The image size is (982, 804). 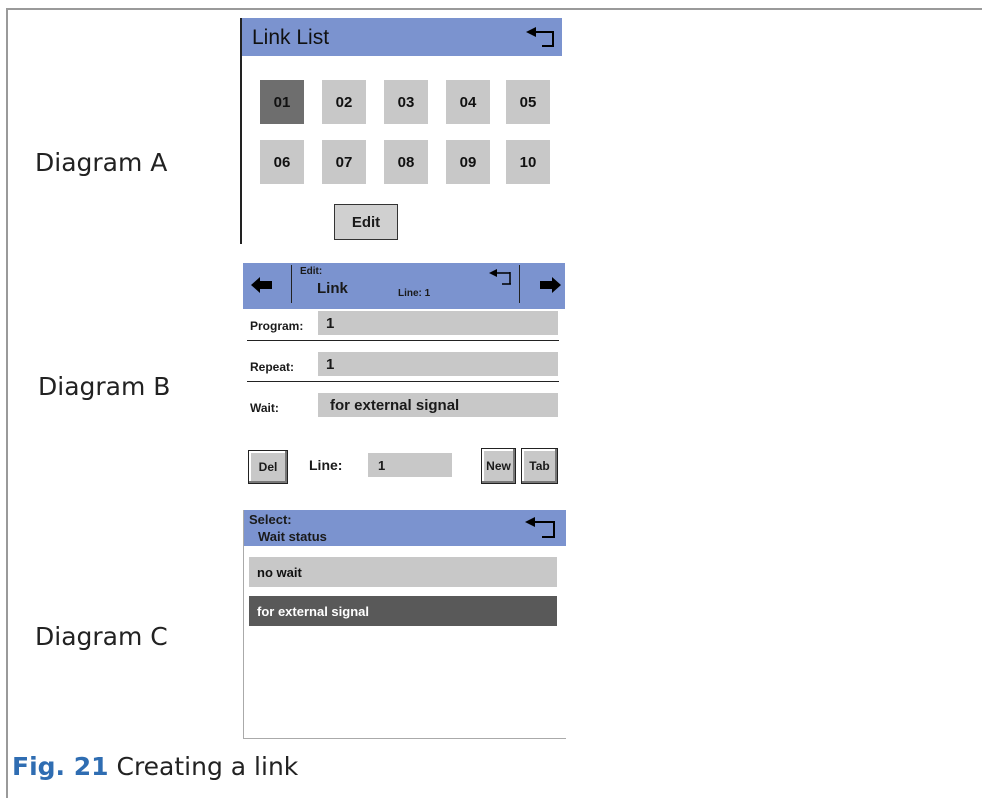 What do you see at coordinates (402, 37) in the screenshot?
I see `link-list-header: Link List` at bounding box center [402, 37].